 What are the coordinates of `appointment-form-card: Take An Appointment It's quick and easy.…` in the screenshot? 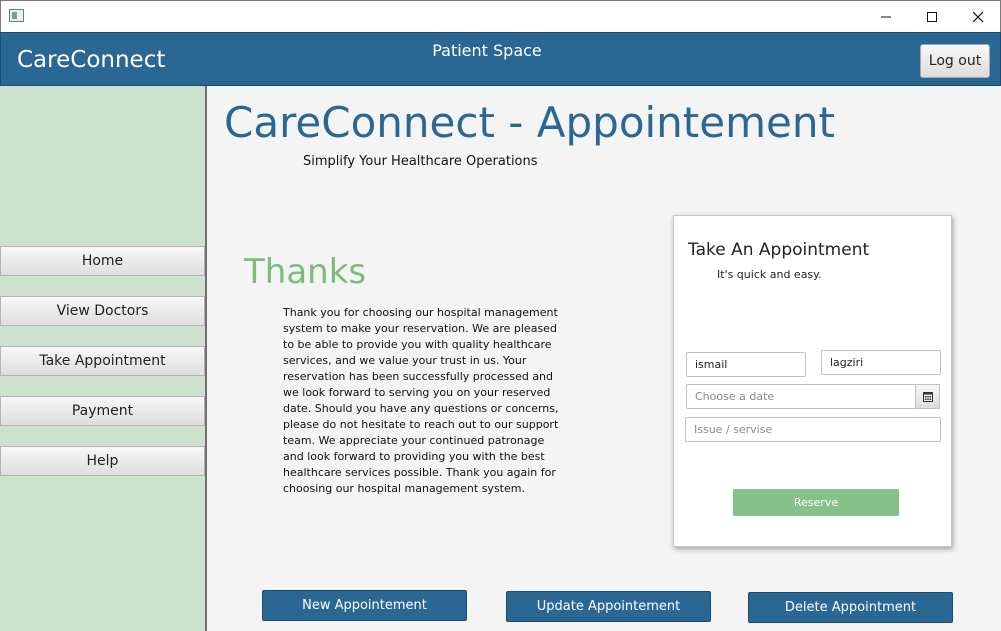 It's located at (812, 381).